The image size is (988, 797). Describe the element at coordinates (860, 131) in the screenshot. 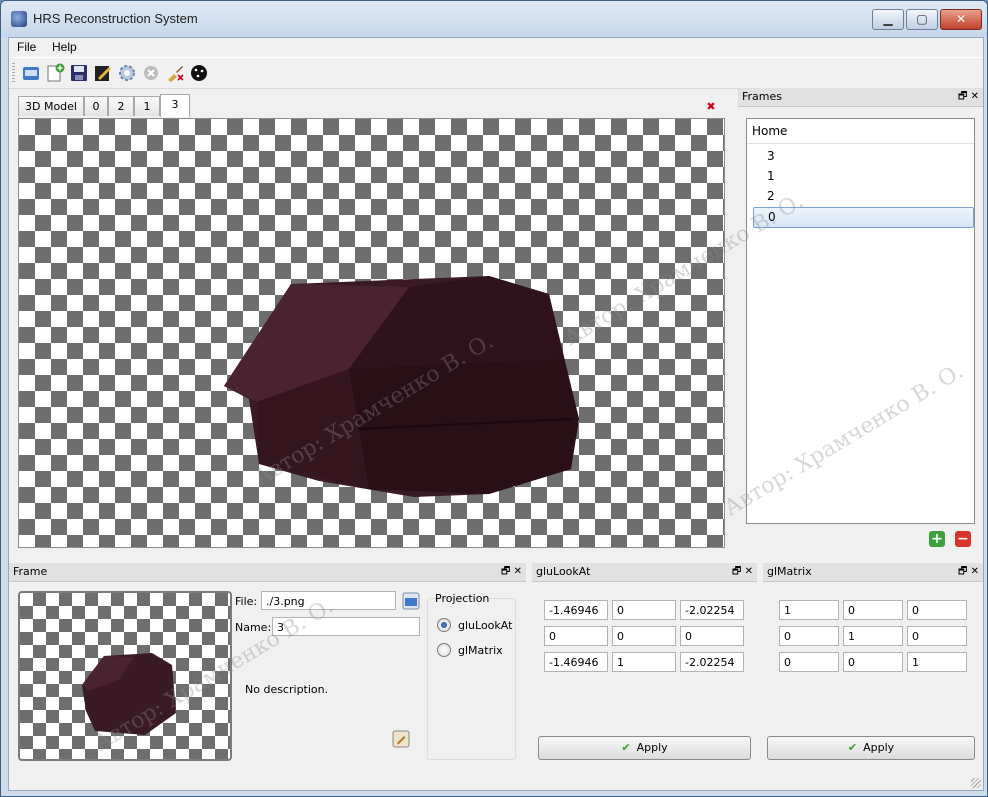

I see `frames-tree-header: Home` at that location.